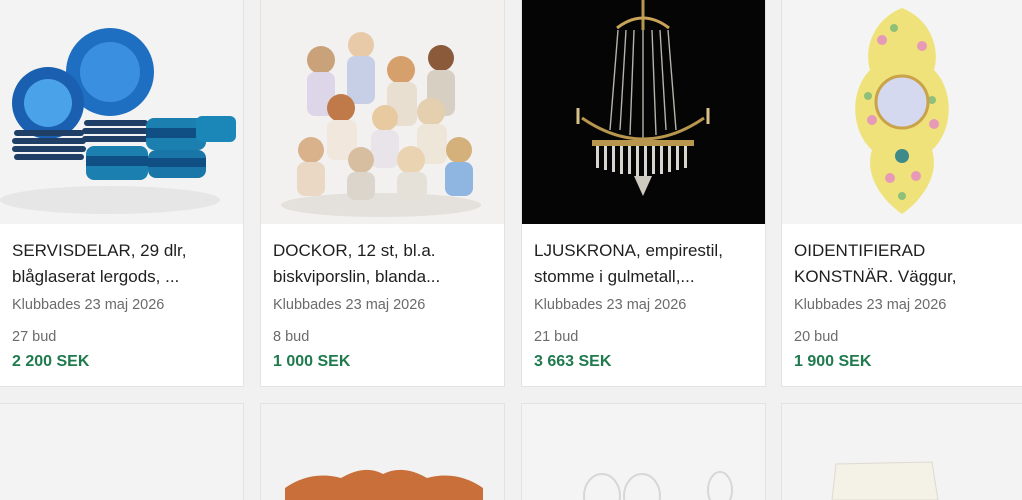  What do you see at coordinates (816, 337) in the screenshot?
I see `listing-bids: 20 bud` at bounding box center [816, 337].